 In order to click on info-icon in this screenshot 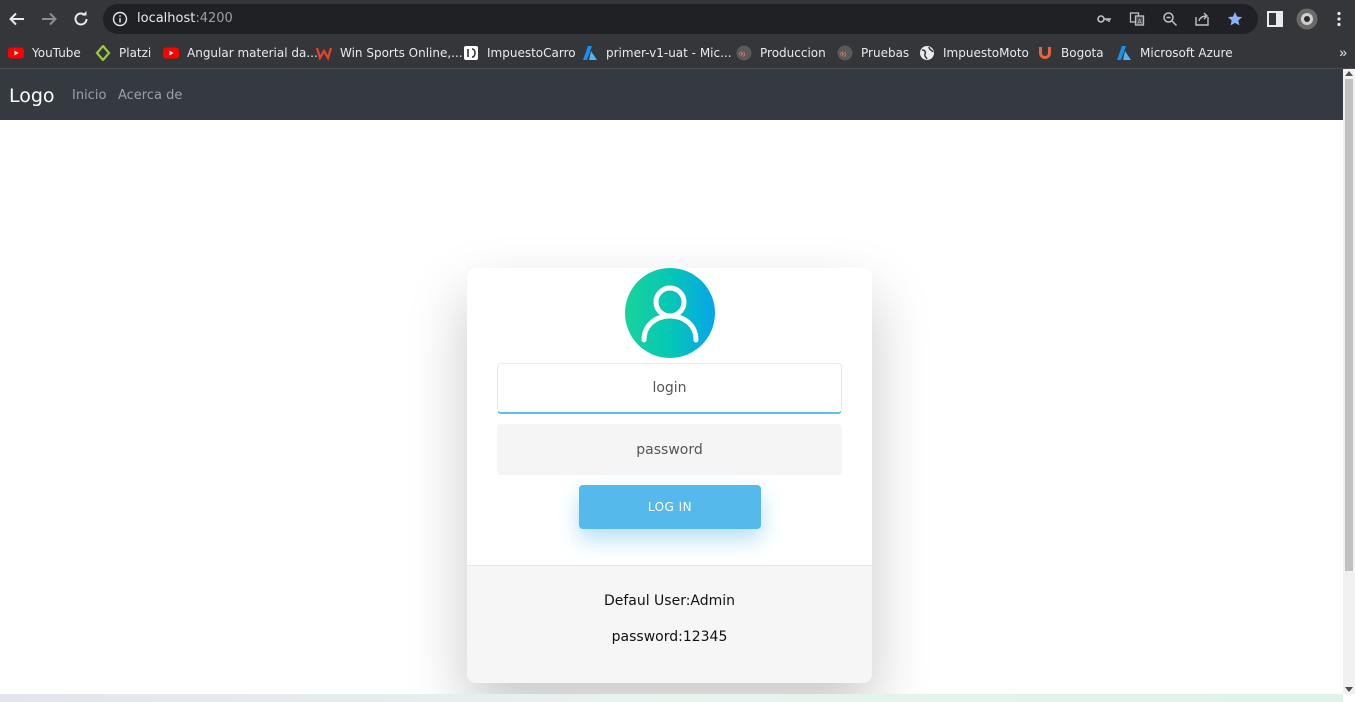, I will do `click(120, 19)`.